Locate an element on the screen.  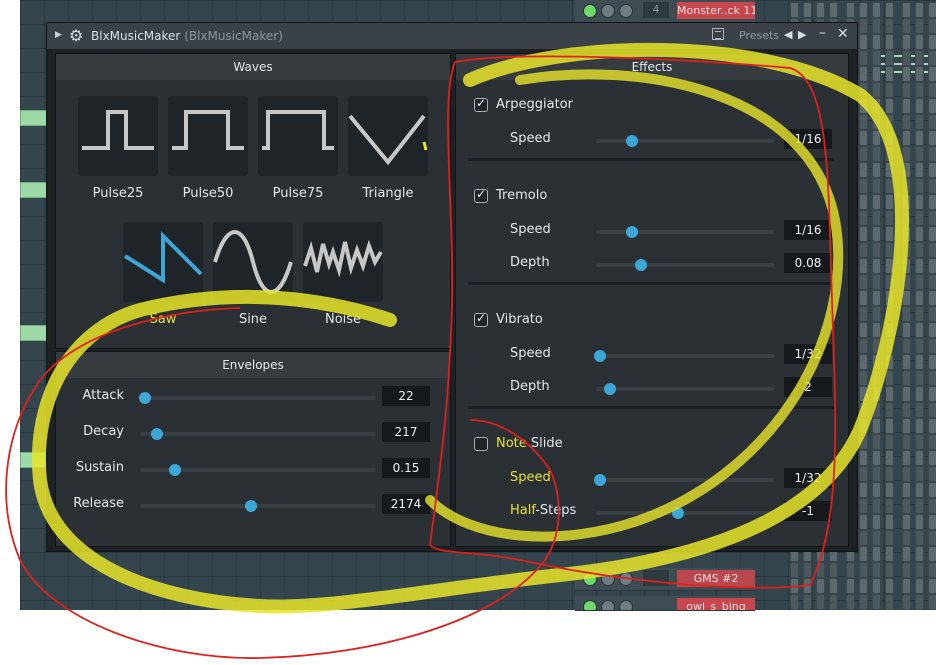
effect-param-value: 1/16 is located at coordinates (808, 230).